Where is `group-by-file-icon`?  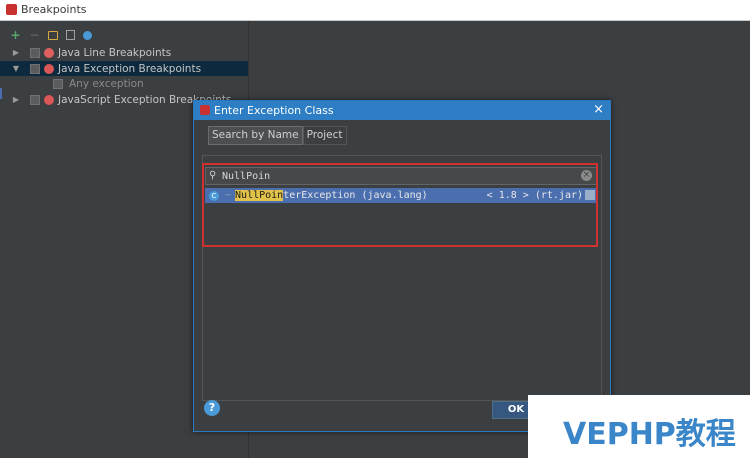
group-by-file-icon is located at coordinates (53, 35).